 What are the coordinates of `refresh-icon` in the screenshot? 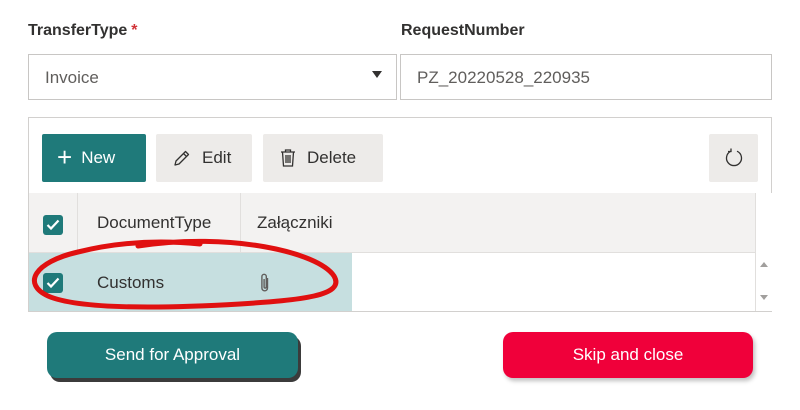 It's located at (733, 157).